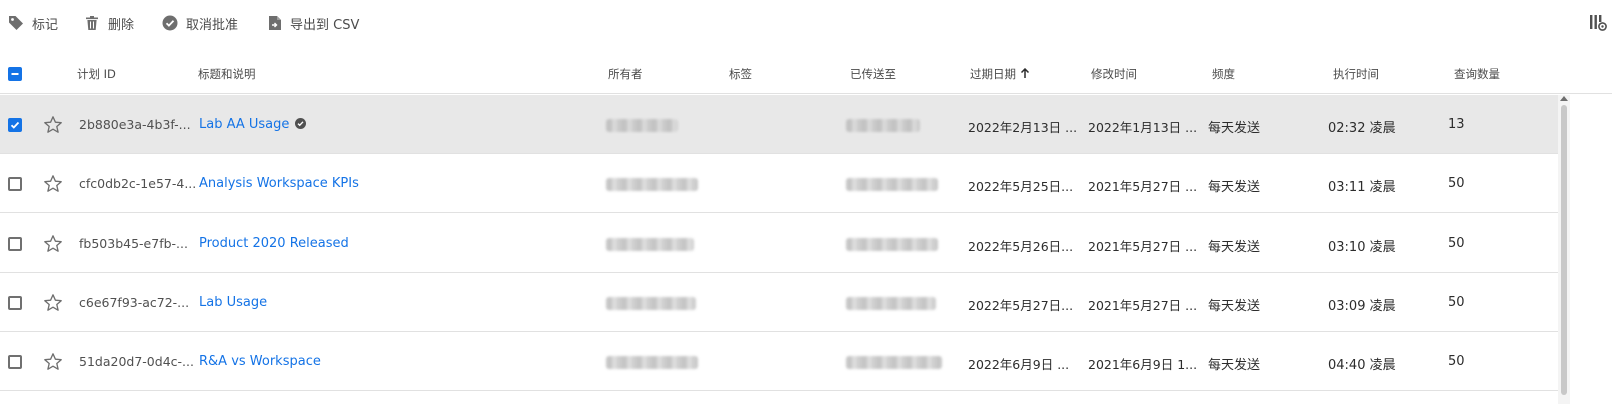 This screenshot has height=404, width=1612. I want to click on delete-button-label: 删除, so click(121, 25).